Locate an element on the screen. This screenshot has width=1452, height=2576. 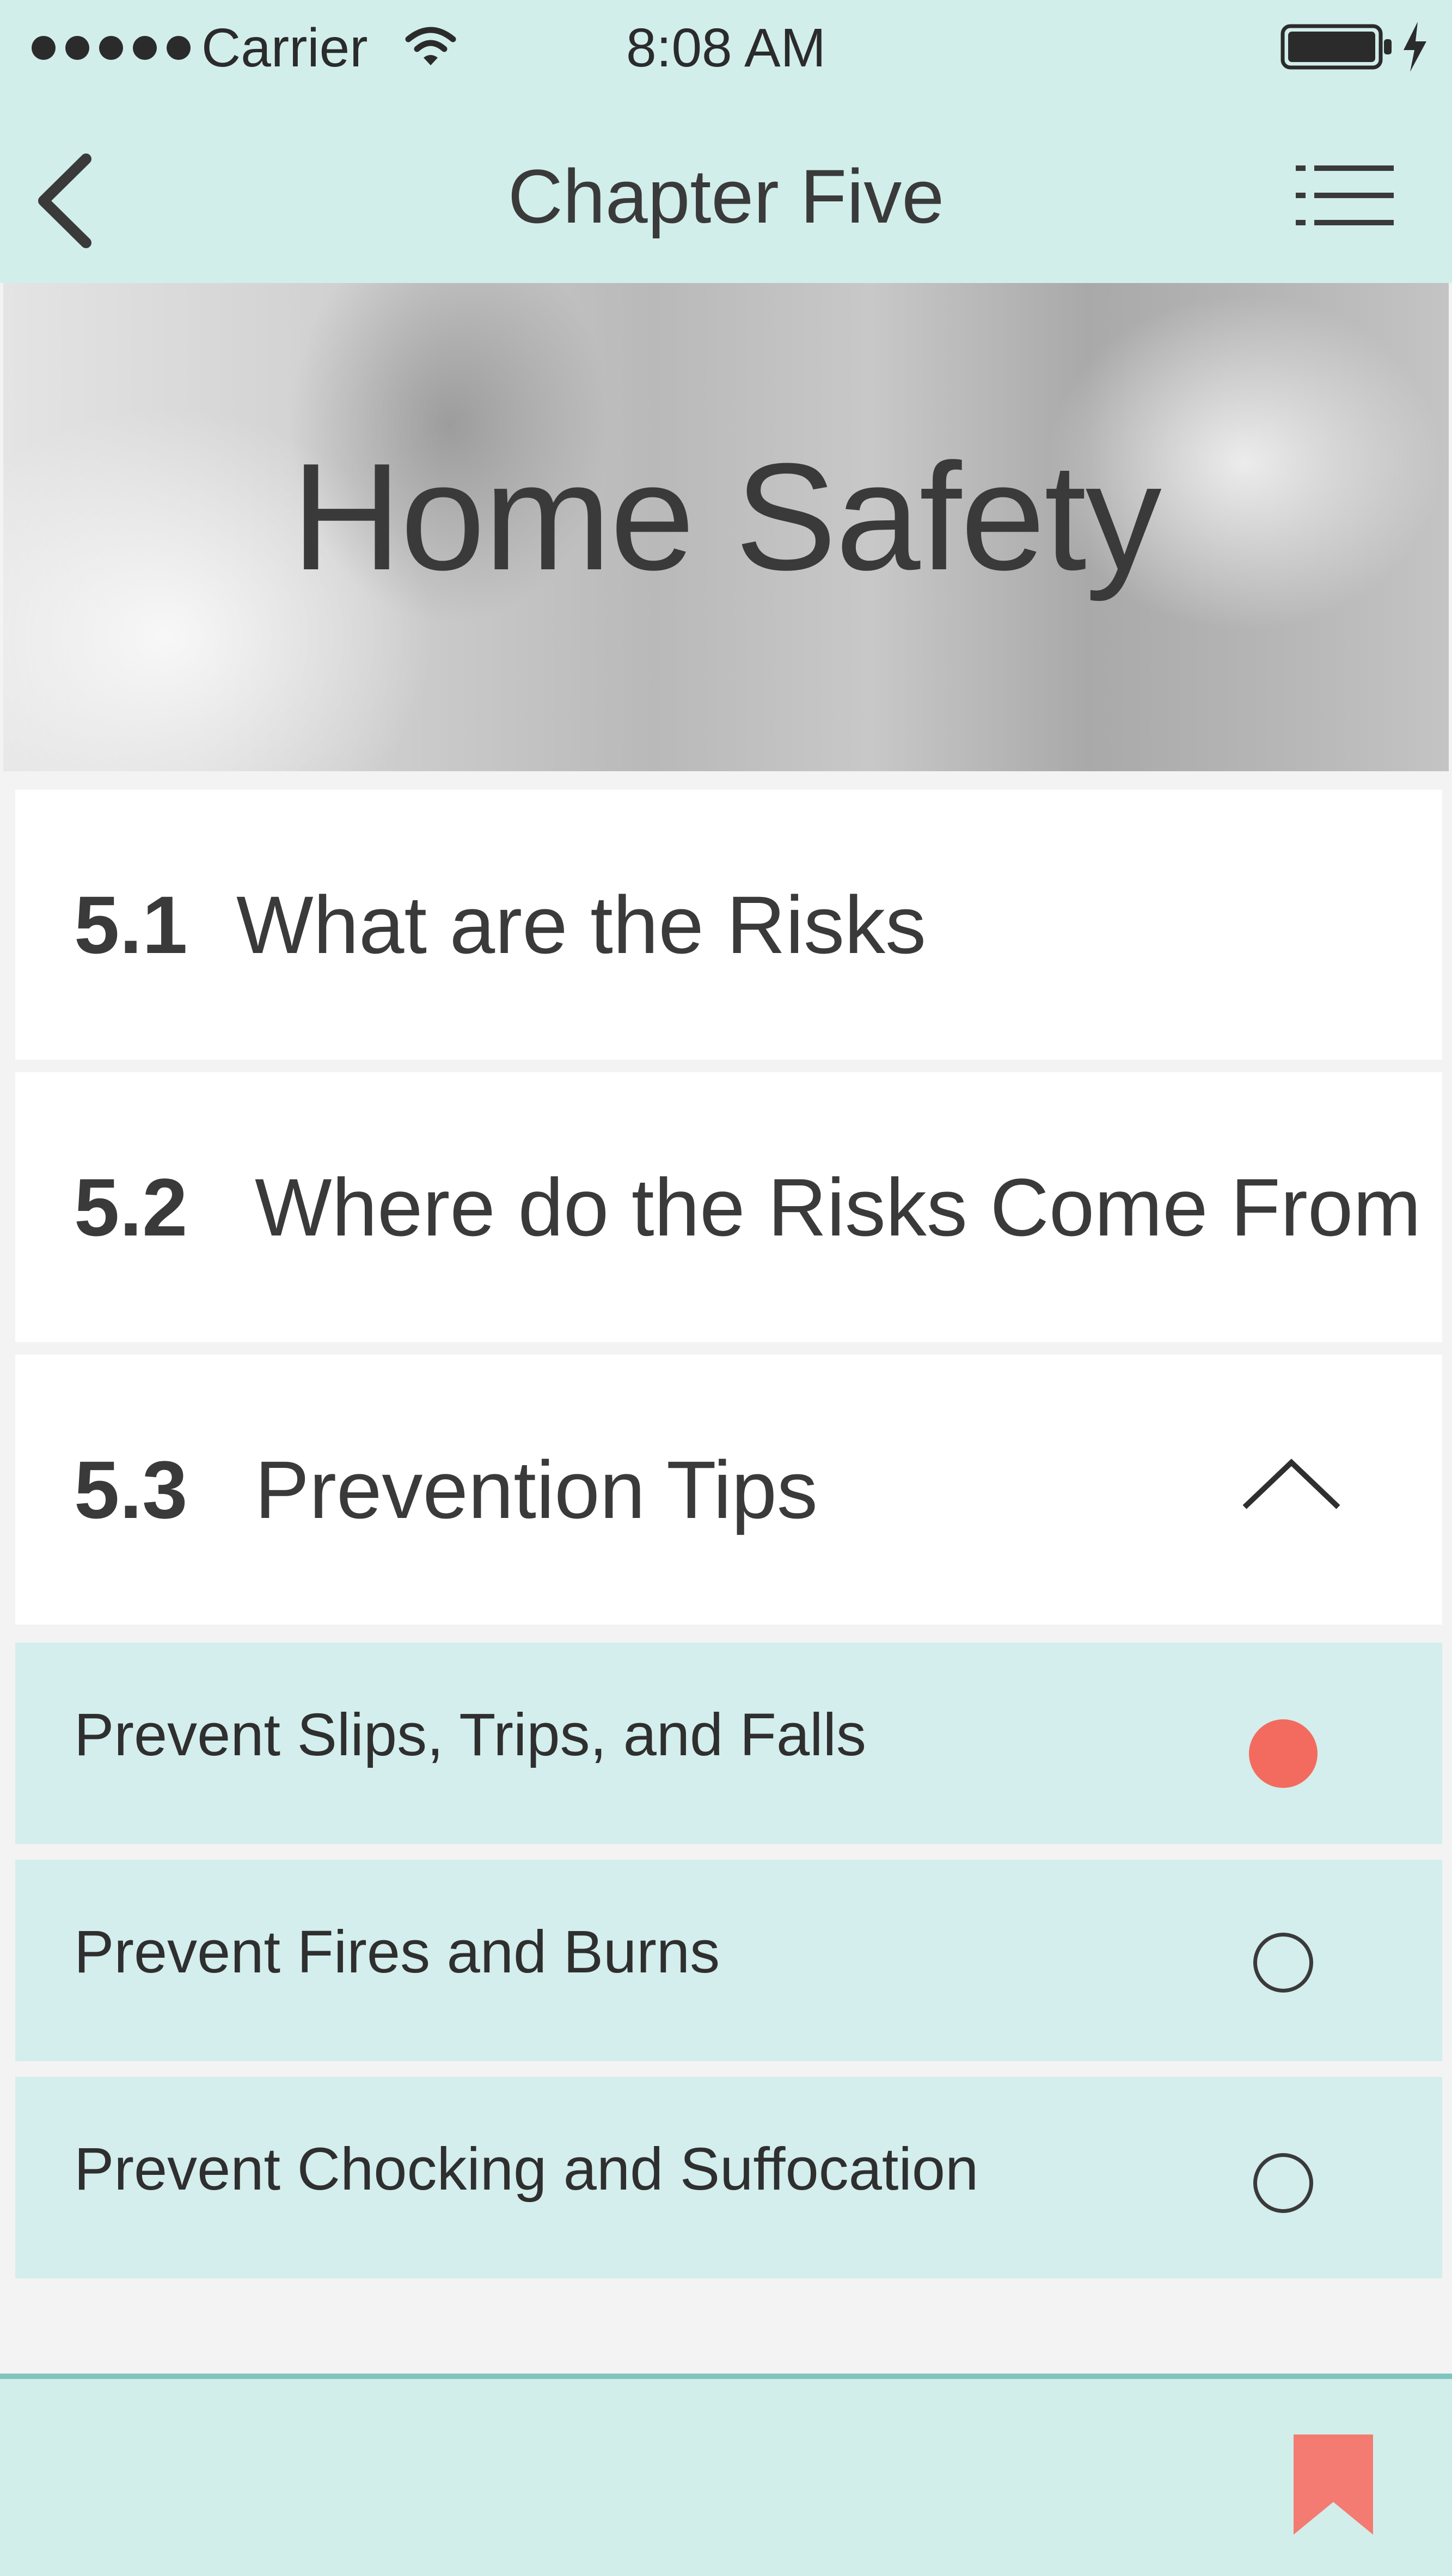
bottom-toolbar is located at coordinates (726, 2475).